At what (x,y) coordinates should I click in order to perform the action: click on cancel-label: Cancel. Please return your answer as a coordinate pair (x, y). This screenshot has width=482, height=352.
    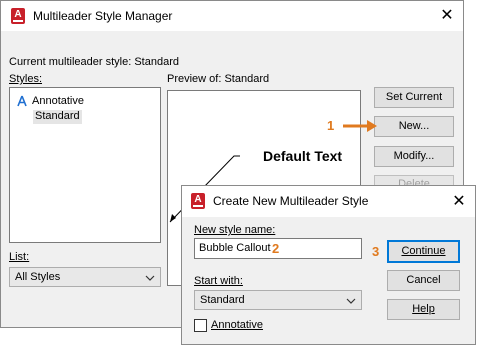
    Looking at the image, I should click on (423, 280).